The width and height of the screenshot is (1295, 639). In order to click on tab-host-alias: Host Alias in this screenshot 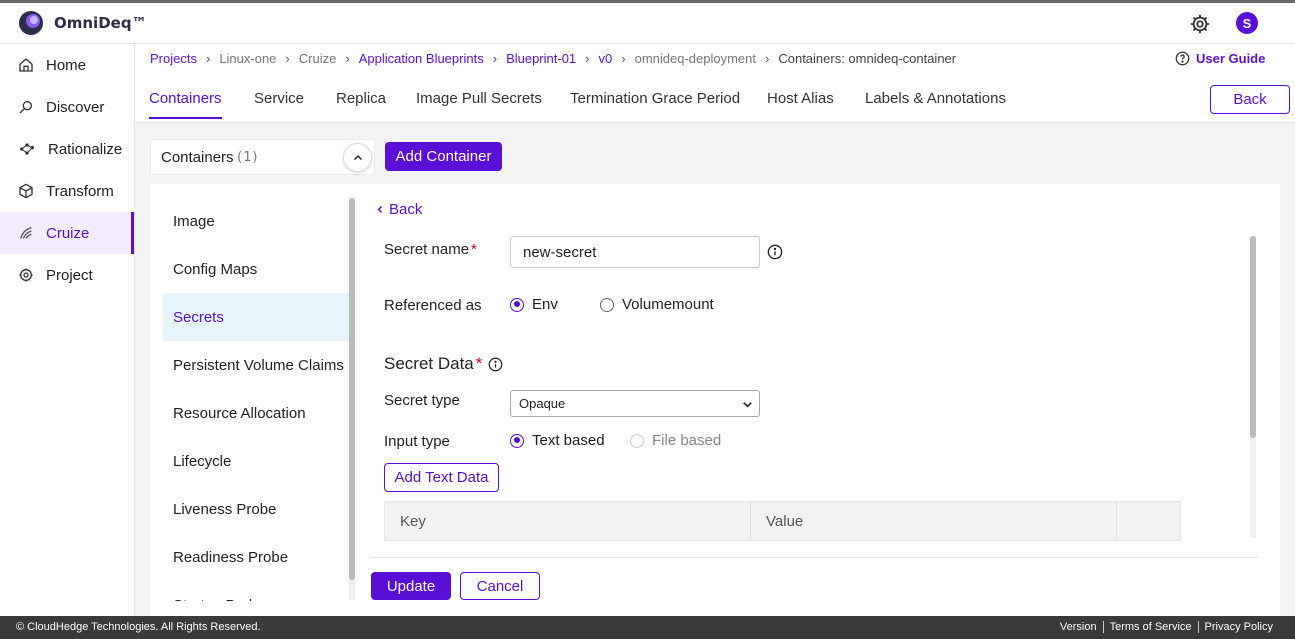, I will do `click(800, 98)`.